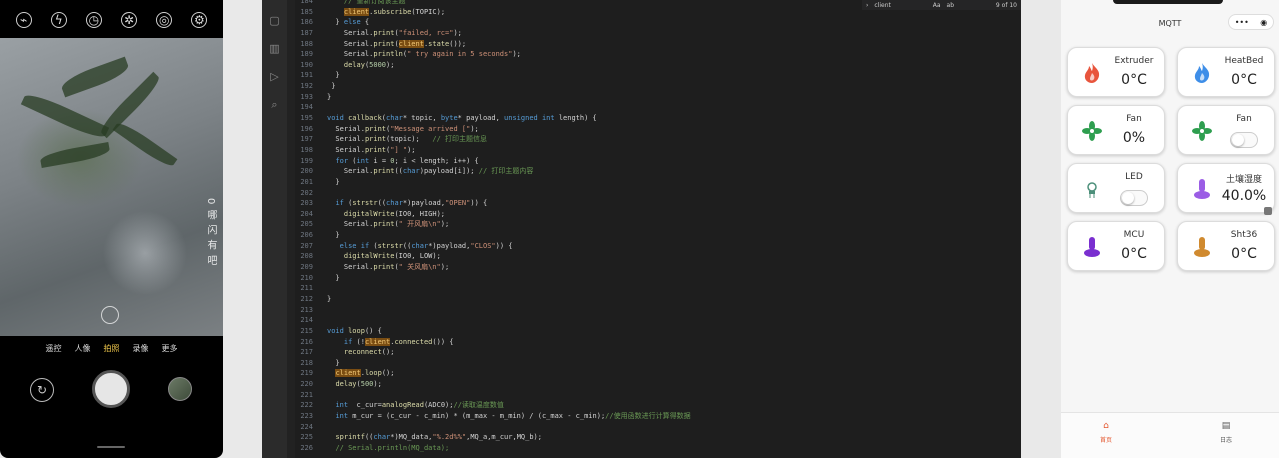 The width and height of the screenshot is (1279, 458). Describe the element at coordinates (658, 331) in the screenshot. I see `code-line: 215 void loop() {` at that location.